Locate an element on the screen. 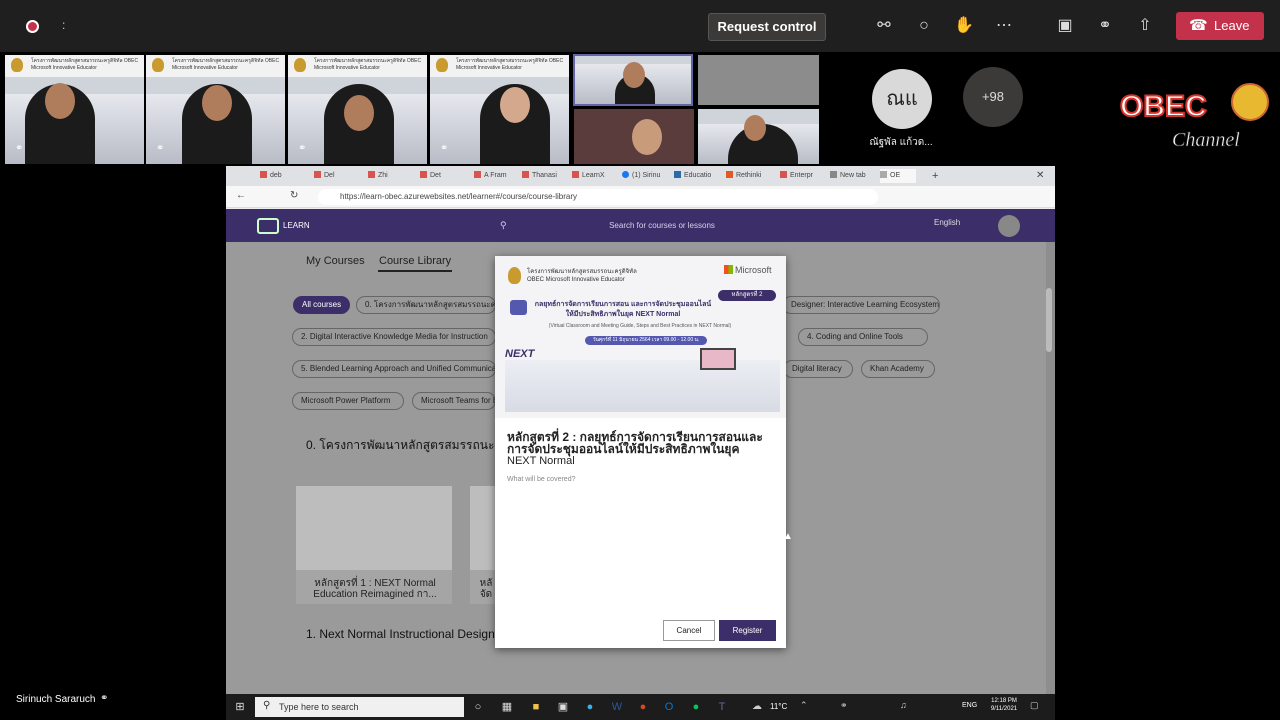 This screenshot has height=720, width=1280. filter-chip: Designer: Interactive Learning Ecosystem is located at coordinates (861, 305).